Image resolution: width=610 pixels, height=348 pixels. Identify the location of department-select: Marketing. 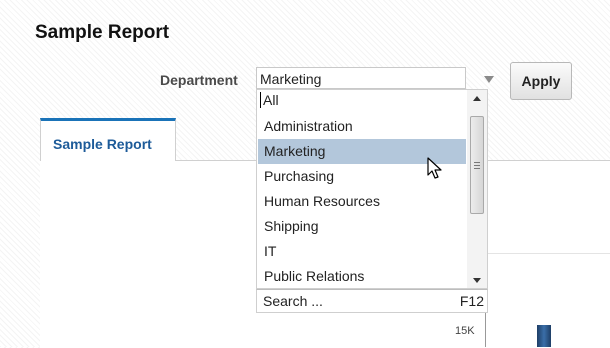
(361, 78).